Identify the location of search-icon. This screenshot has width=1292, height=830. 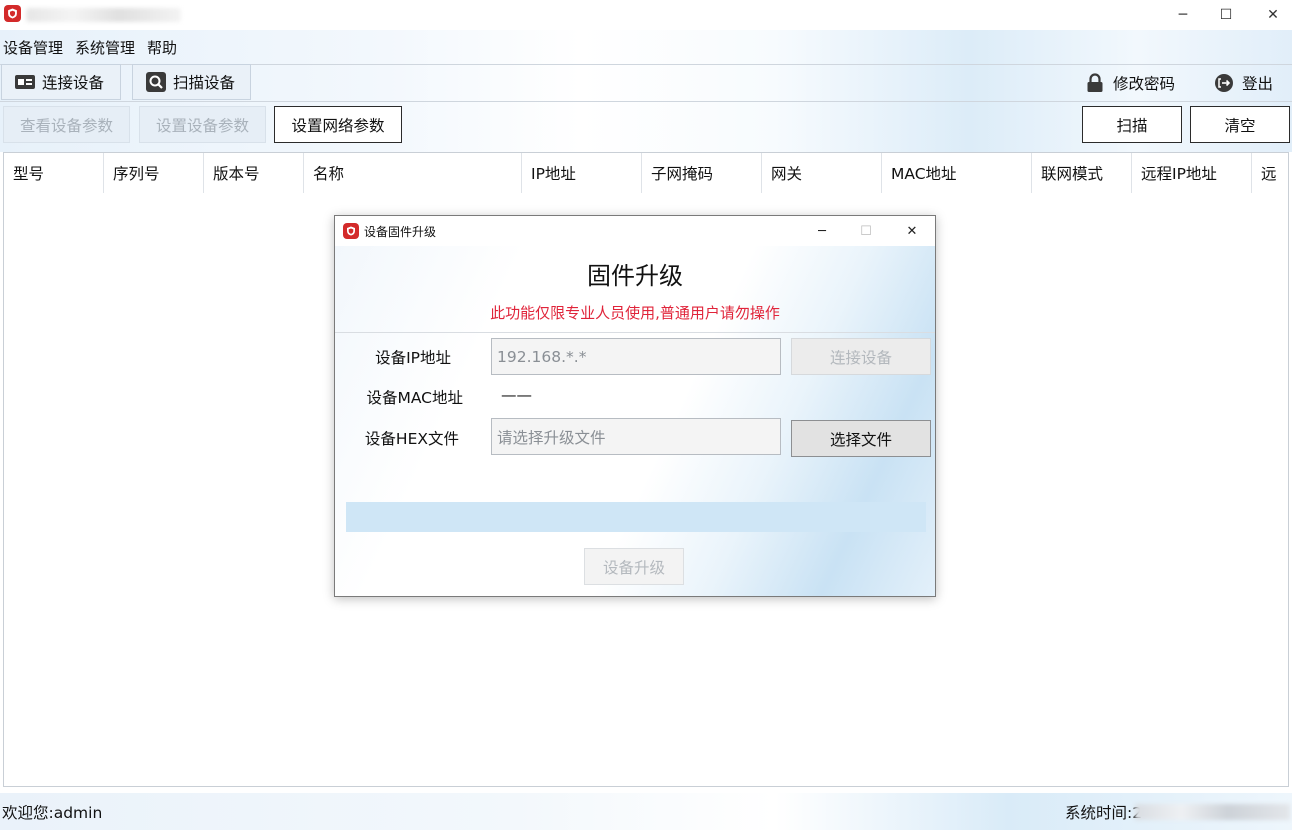
(156, 82).